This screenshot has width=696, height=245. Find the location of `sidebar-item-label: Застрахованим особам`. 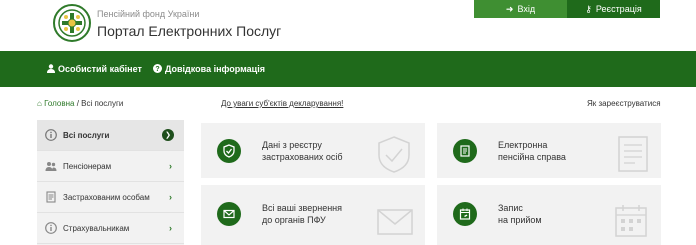

sidebar-item-label: Застрахованим особам is located at coordinates (106, 197).